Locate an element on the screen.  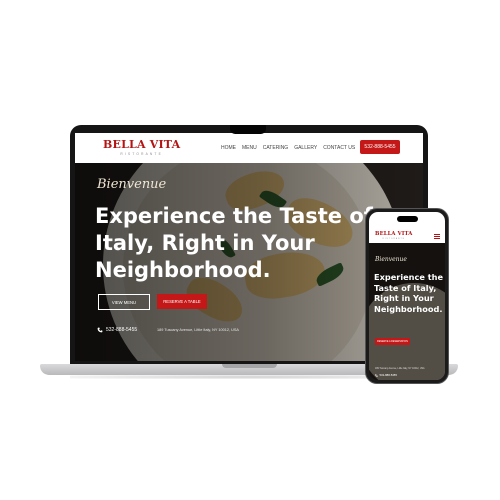
mobile-phone-text: 532-888-5455 is located at coordinates (388, 375).